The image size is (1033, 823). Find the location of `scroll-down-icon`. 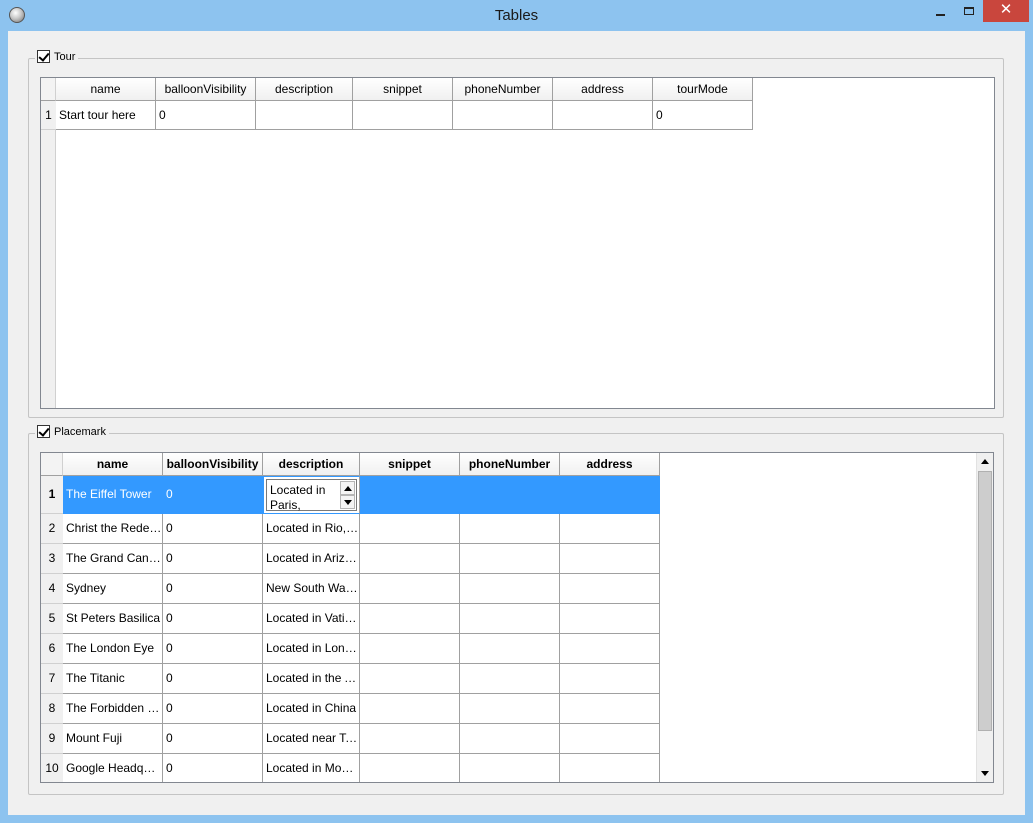

scroll-down-icon is located at coordinates (985, 773).